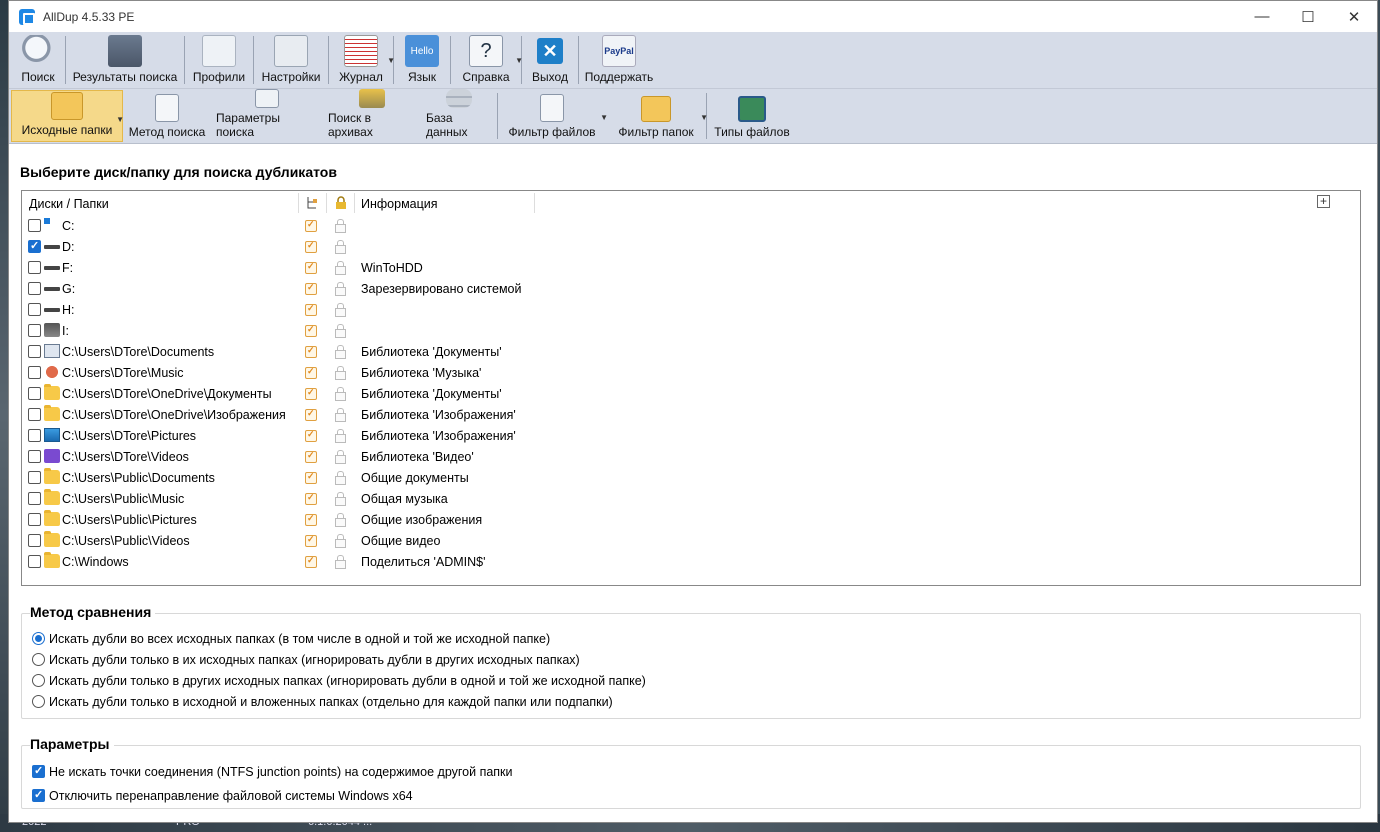 This screenshot has width=1380, height=832. I want to click on search-button: Поиск, so click(38, 60).